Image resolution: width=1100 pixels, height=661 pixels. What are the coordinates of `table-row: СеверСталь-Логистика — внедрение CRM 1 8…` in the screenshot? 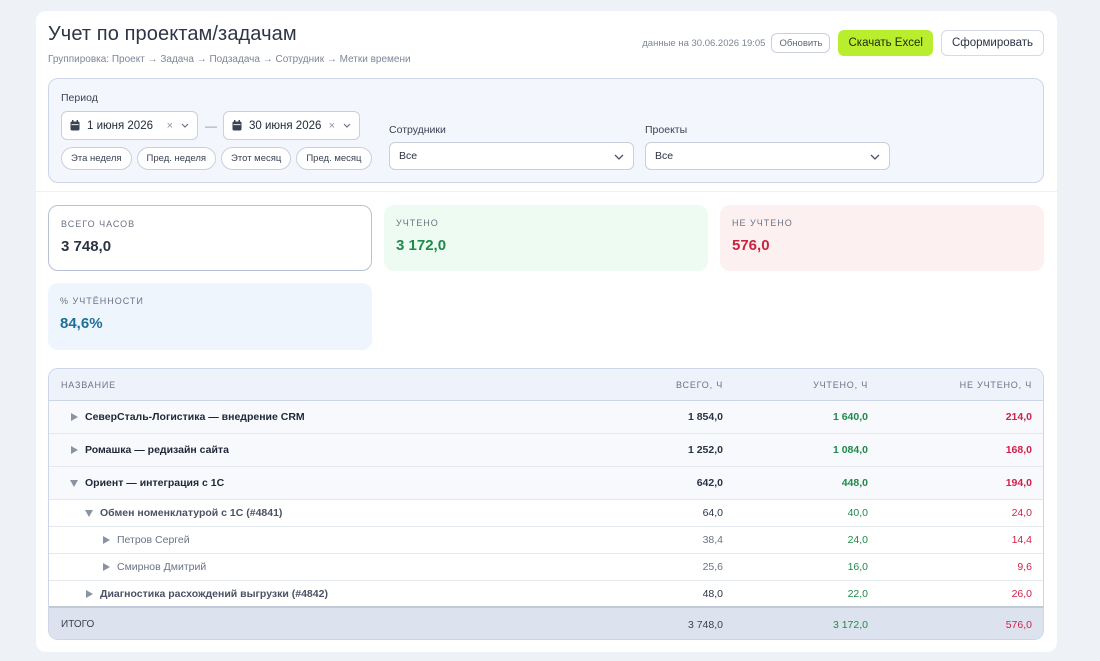 It's located at (546, 417).